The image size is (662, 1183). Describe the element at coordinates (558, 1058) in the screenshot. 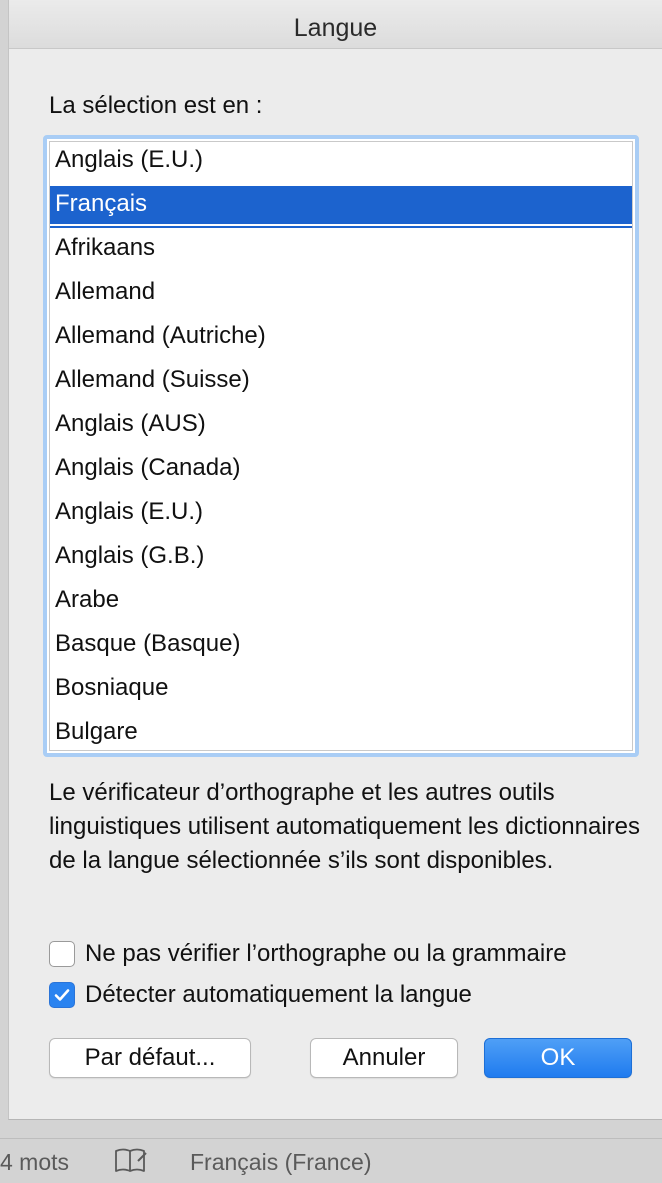

I see `ok-button: OK` at that location.